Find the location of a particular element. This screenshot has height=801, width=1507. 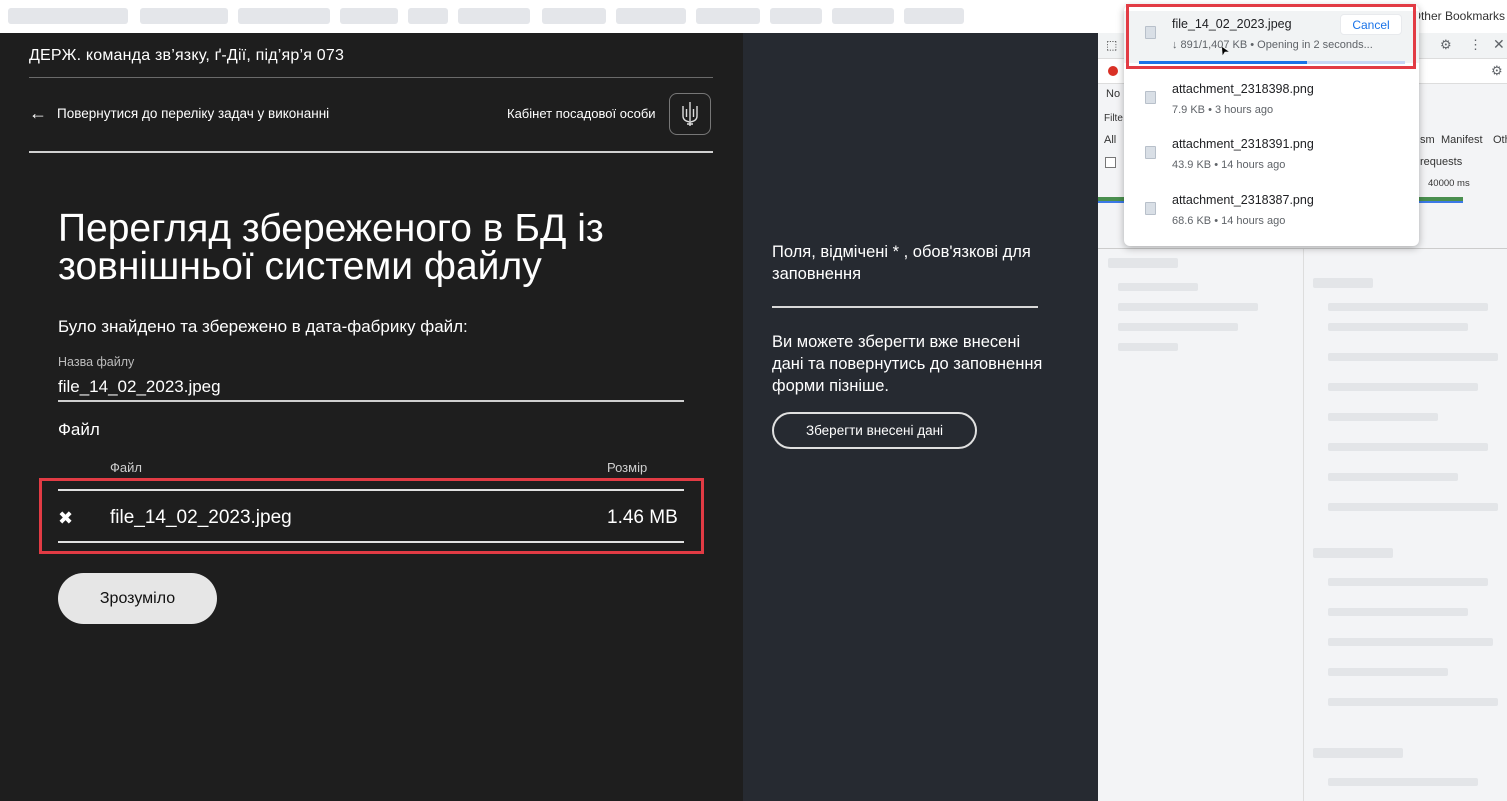

tab-manifest: Manifest is located at coordinates (1462, 140).